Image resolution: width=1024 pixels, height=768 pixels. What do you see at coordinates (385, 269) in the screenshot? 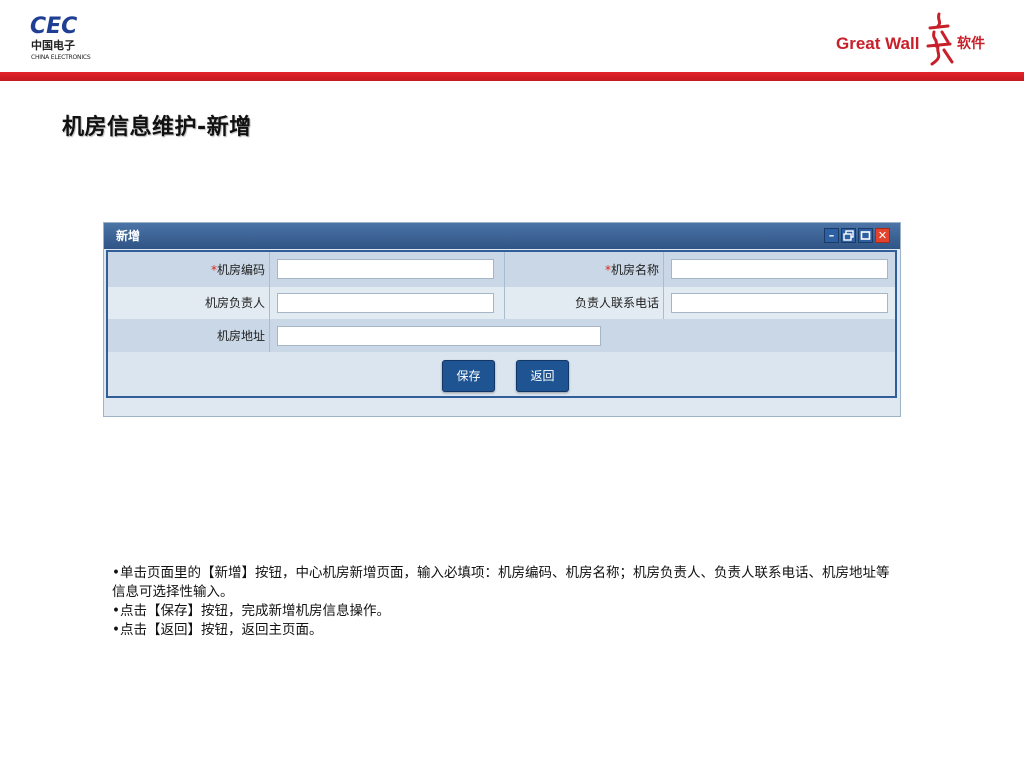
I see `room-code-input` at bounding box center [385, 269].